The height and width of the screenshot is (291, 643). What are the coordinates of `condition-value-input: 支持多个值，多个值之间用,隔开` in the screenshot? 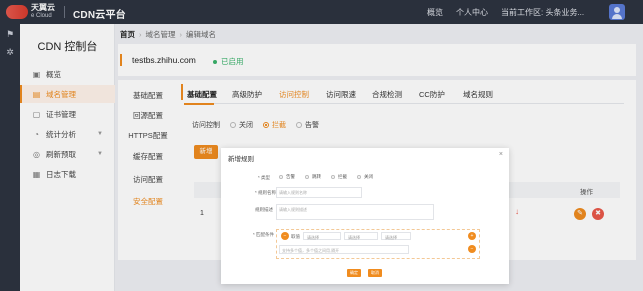 It's located at (344, 249).